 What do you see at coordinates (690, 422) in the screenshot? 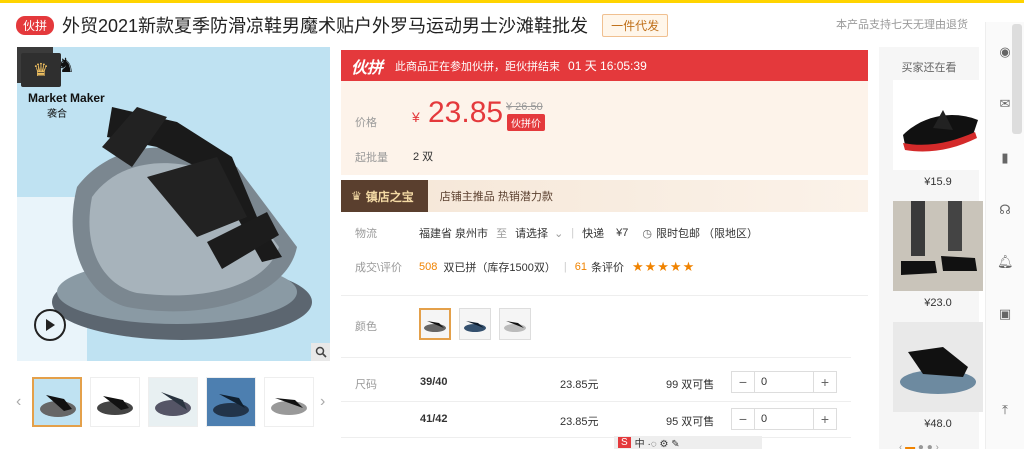
I see `size-stock: 95 双可售` at bounding box center [690, 422].